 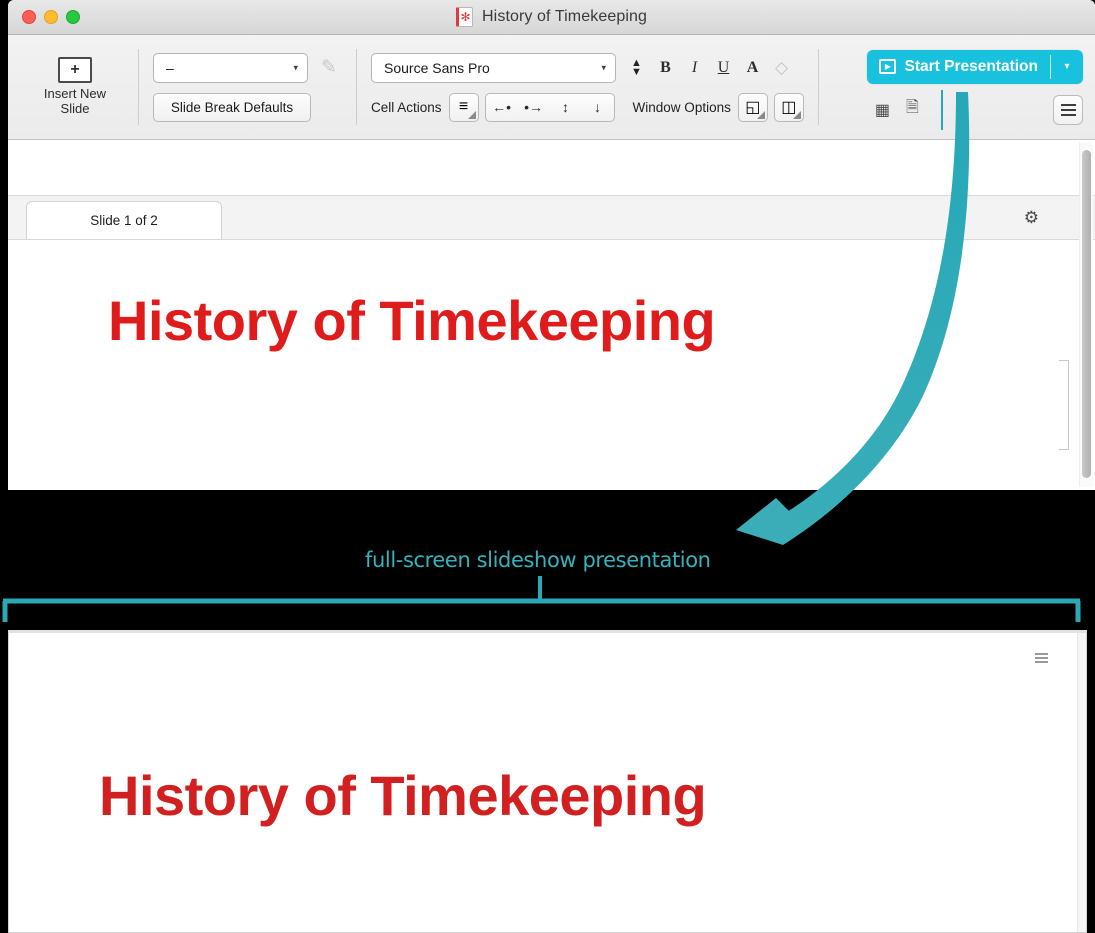 I want to click on presentation-group: ▶ Start Presentation ▾ ▦ 🗎, so click(x=971, y=87).